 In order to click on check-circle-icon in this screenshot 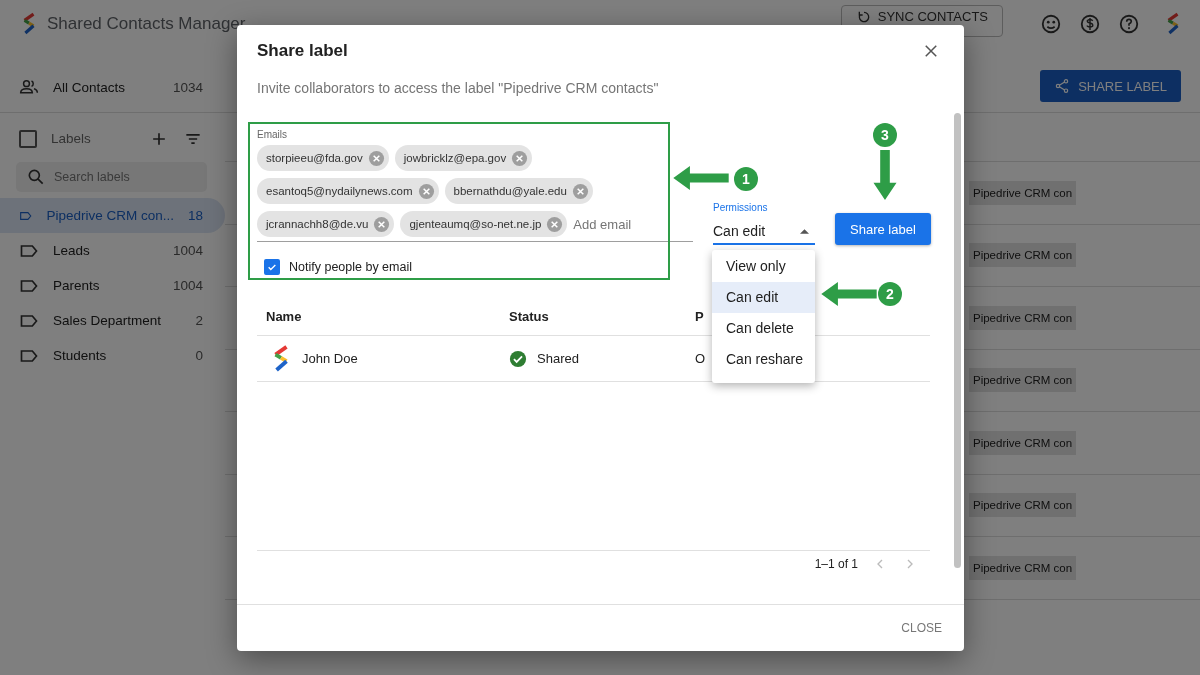, I will do `click(518, 358)`.